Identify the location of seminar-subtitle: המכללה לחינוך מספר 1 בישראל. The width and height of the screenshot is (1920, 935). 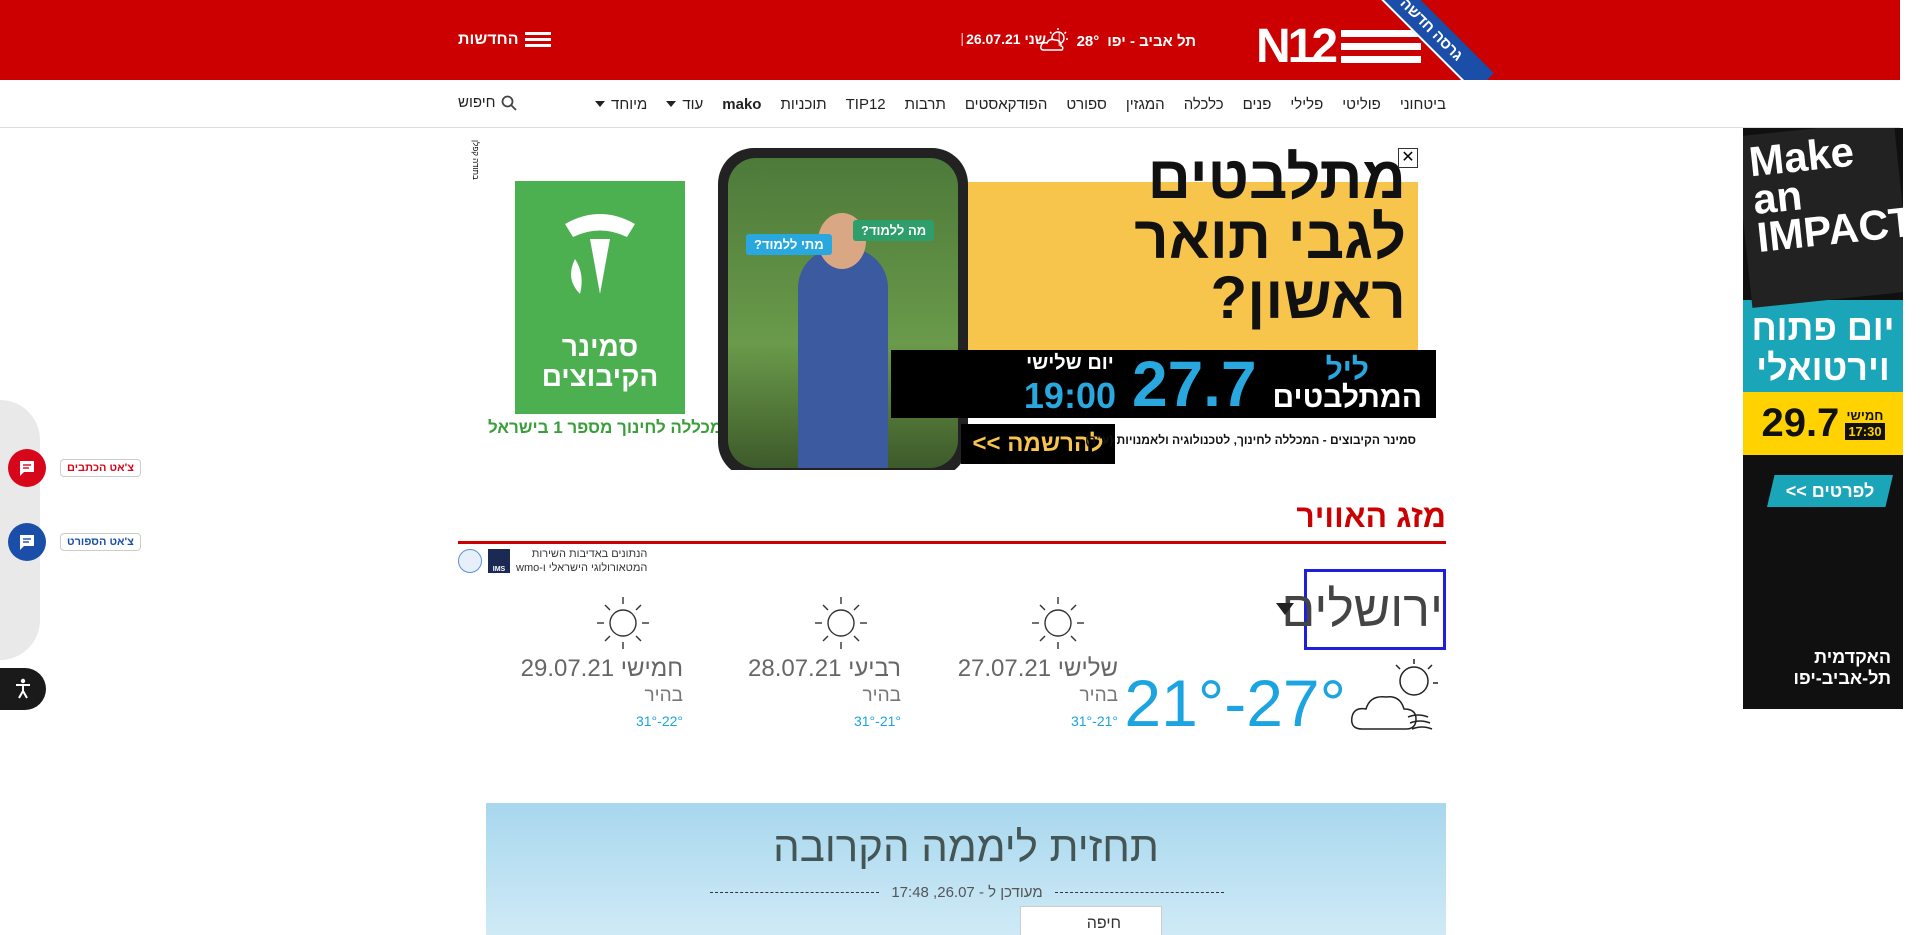
(611, 427).